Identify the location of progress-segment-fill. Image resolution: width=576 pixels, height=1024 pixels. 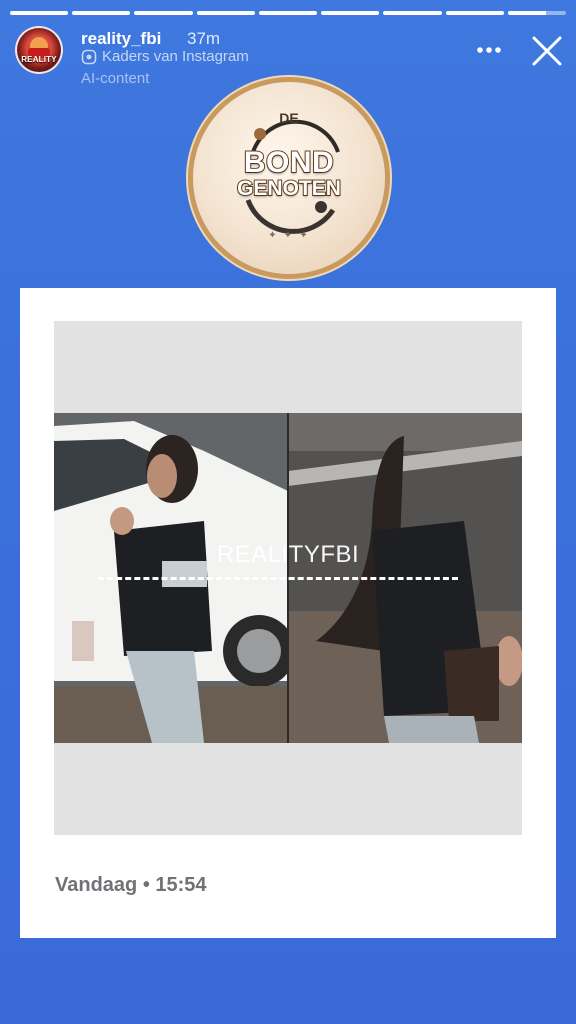
(526, 13).